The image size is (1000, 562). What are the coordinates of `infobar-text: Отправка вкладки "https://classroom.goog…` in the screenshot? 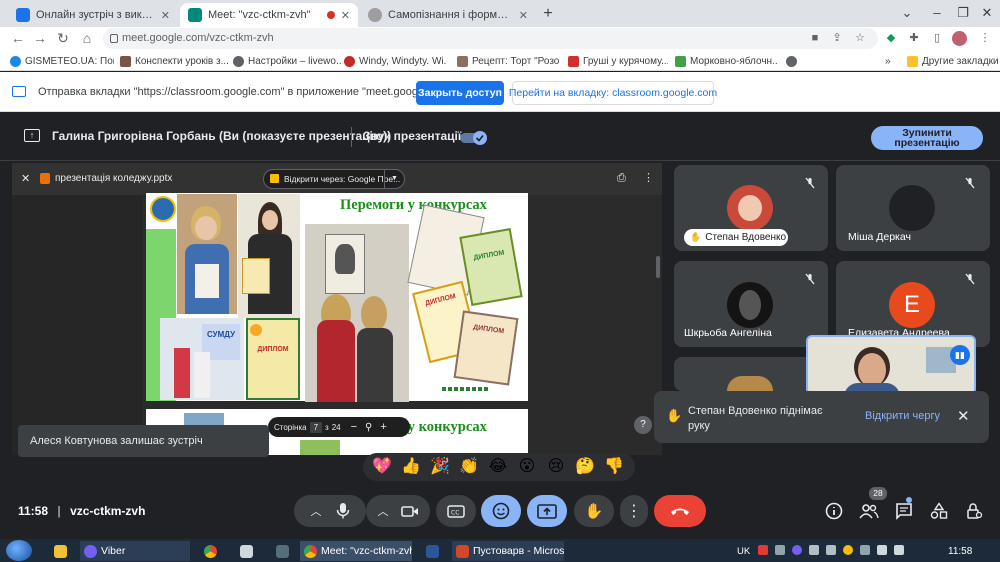 It's located at (251, 92).